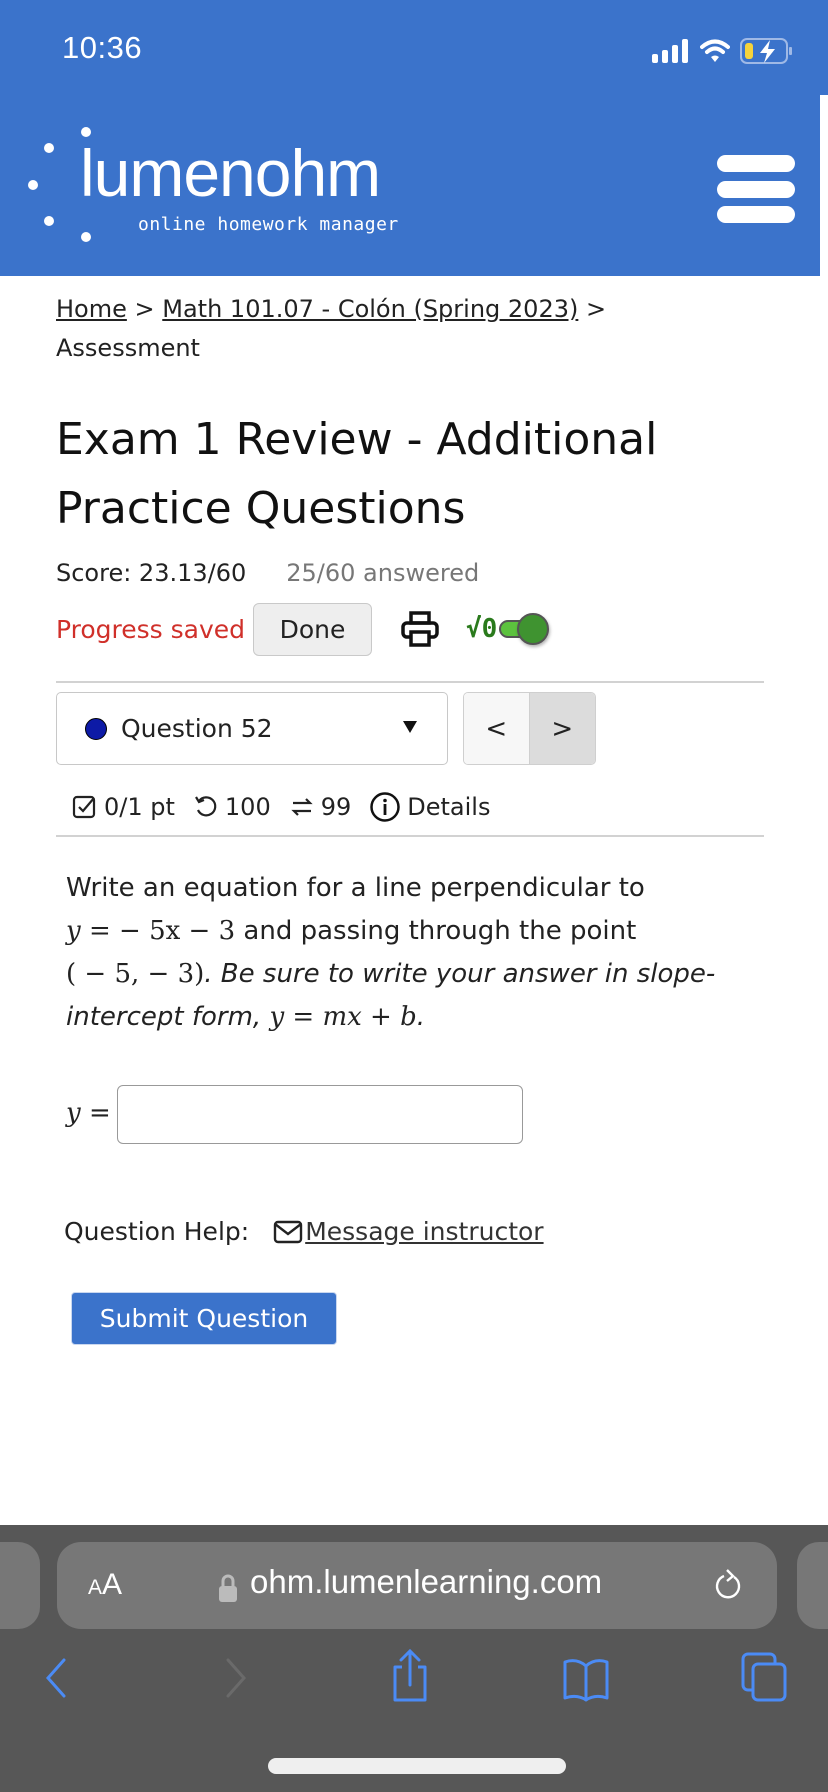  What do you see at coordinates (230, 173) in the screenshot?
I see `logo: lumenohm` at bounding box center [230, 173].